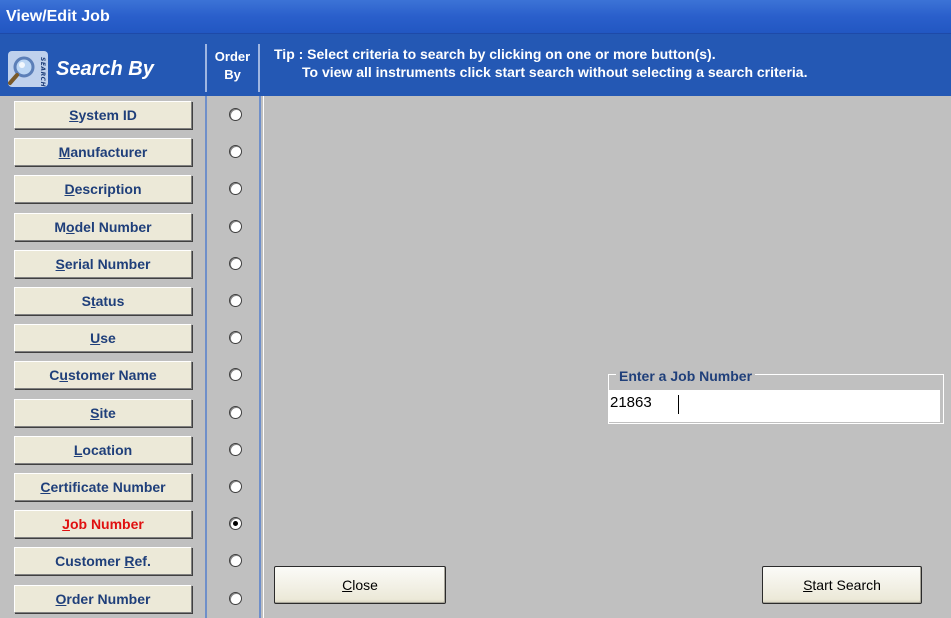 The width and height of the screenshot is (951, 618). What do you see at coordinates (232, 74) in the screenshot?
I see `order-by-line2: By` at bounding box center [232, 74].